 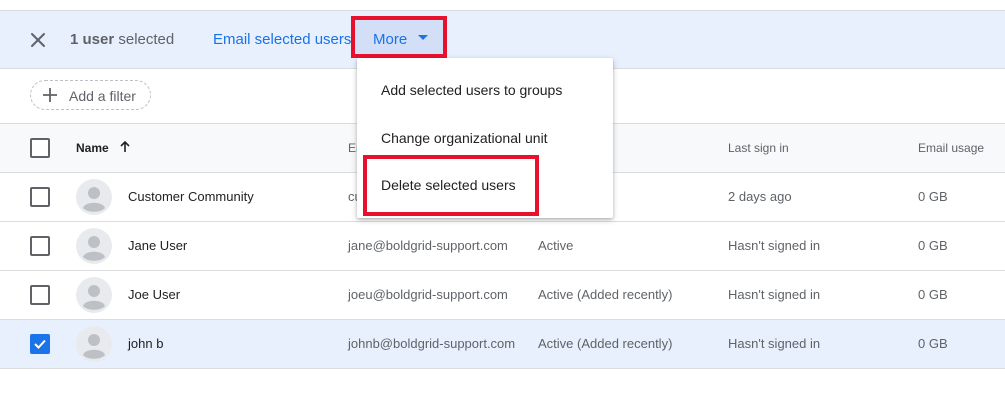 What do you see at coordinates (758, 148) in the screenshot?
I see `header-last-sign-in: Last sign in` at bounding box center [758, 148].